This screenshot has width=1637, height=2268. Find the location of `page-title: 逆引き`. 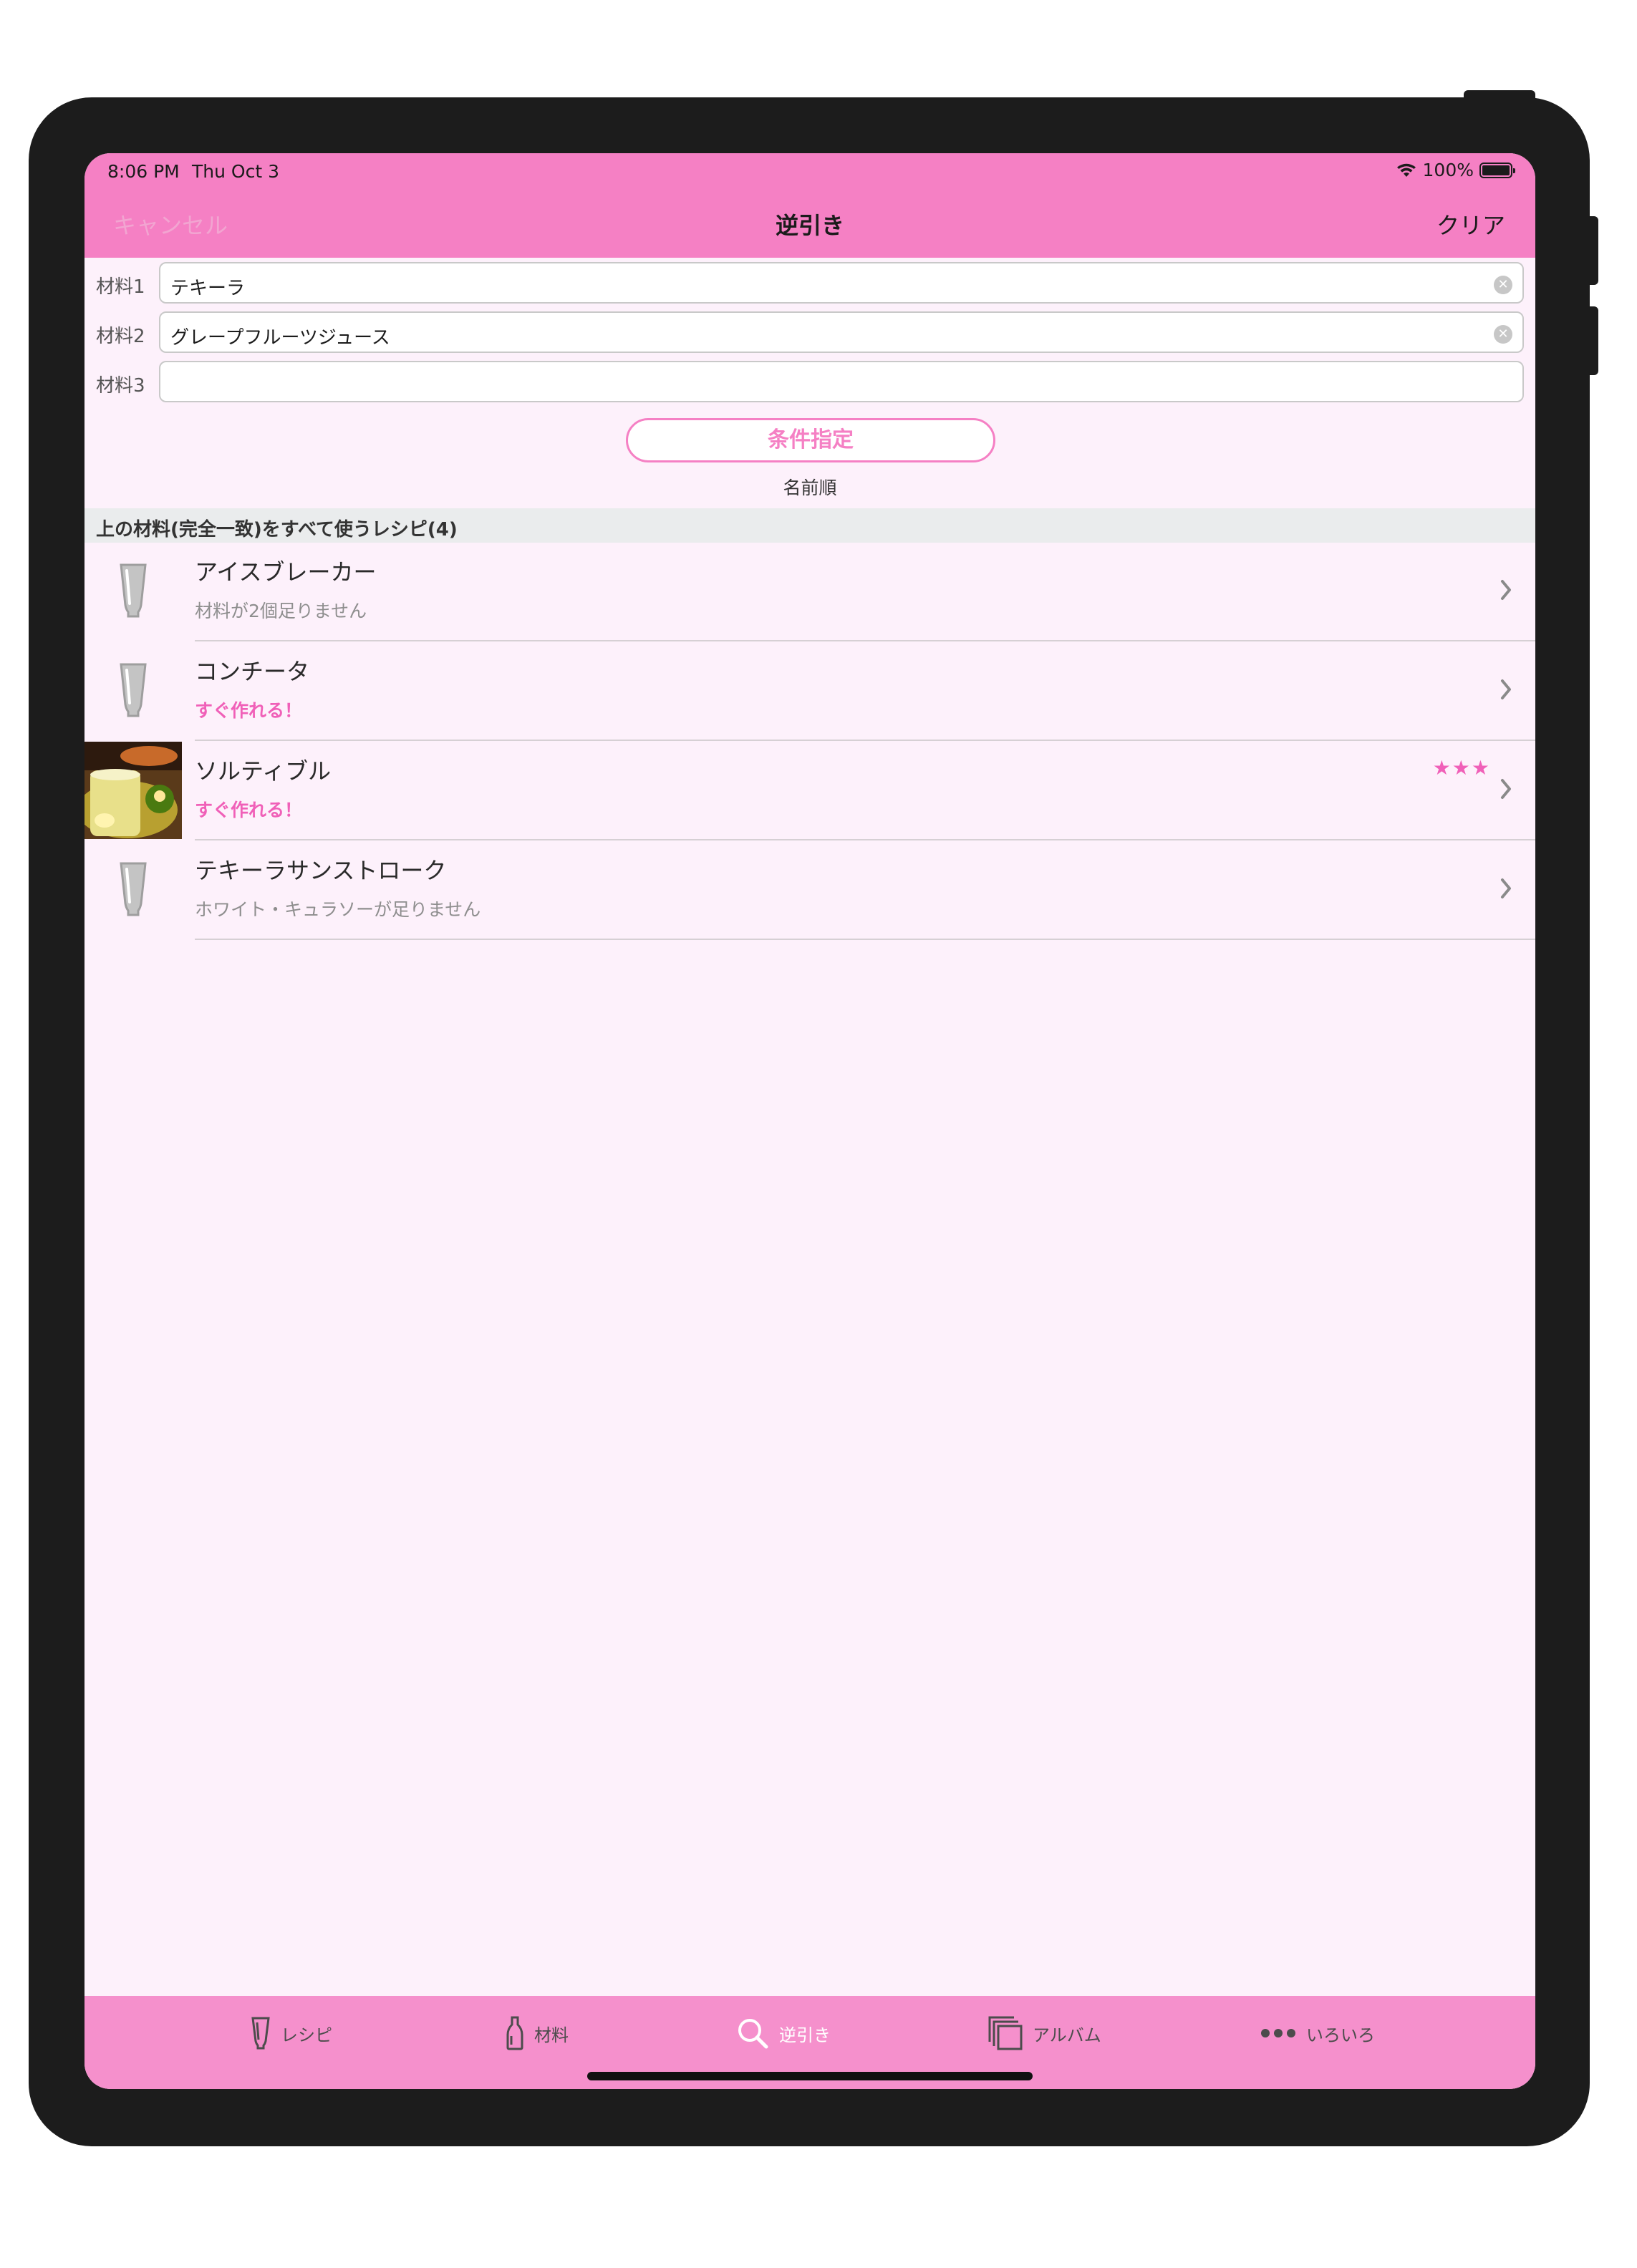

page-title: 逆引き is located at coordinates (809, 225).